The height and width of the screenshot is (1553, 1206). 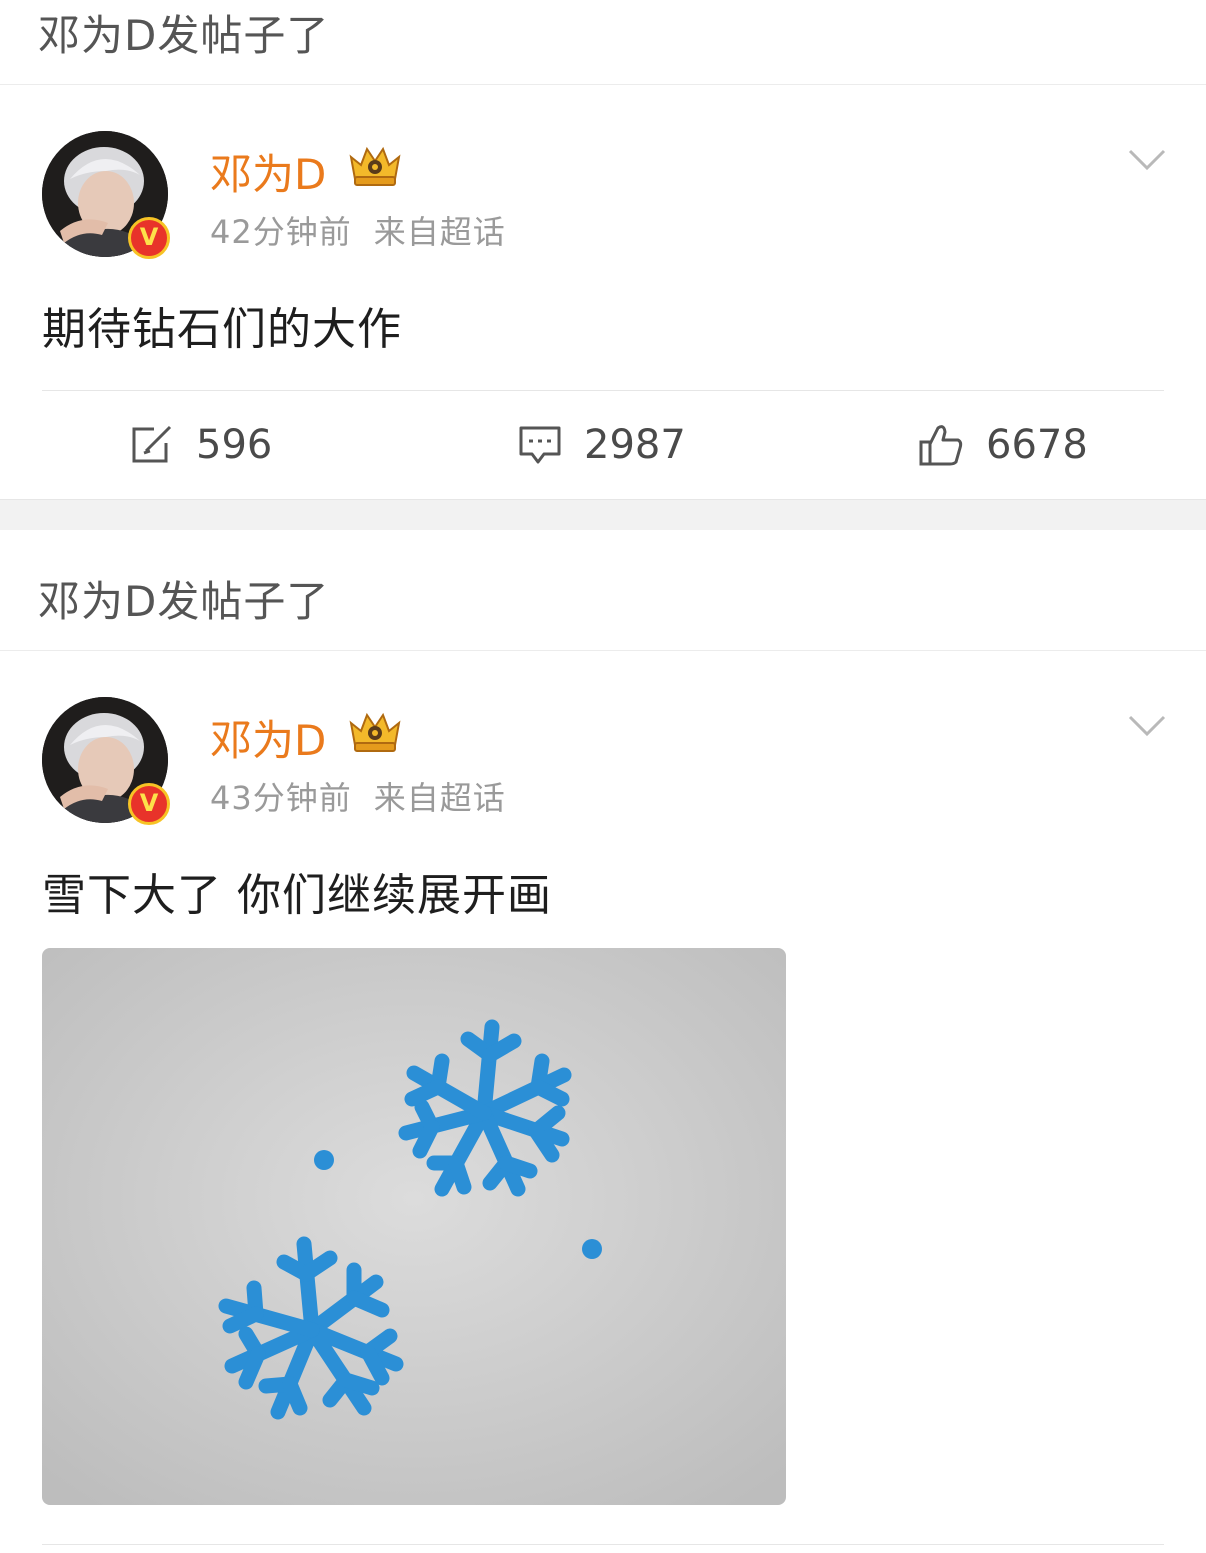 I want to click on thumbs-up-icon, so click(x=941, y=445).